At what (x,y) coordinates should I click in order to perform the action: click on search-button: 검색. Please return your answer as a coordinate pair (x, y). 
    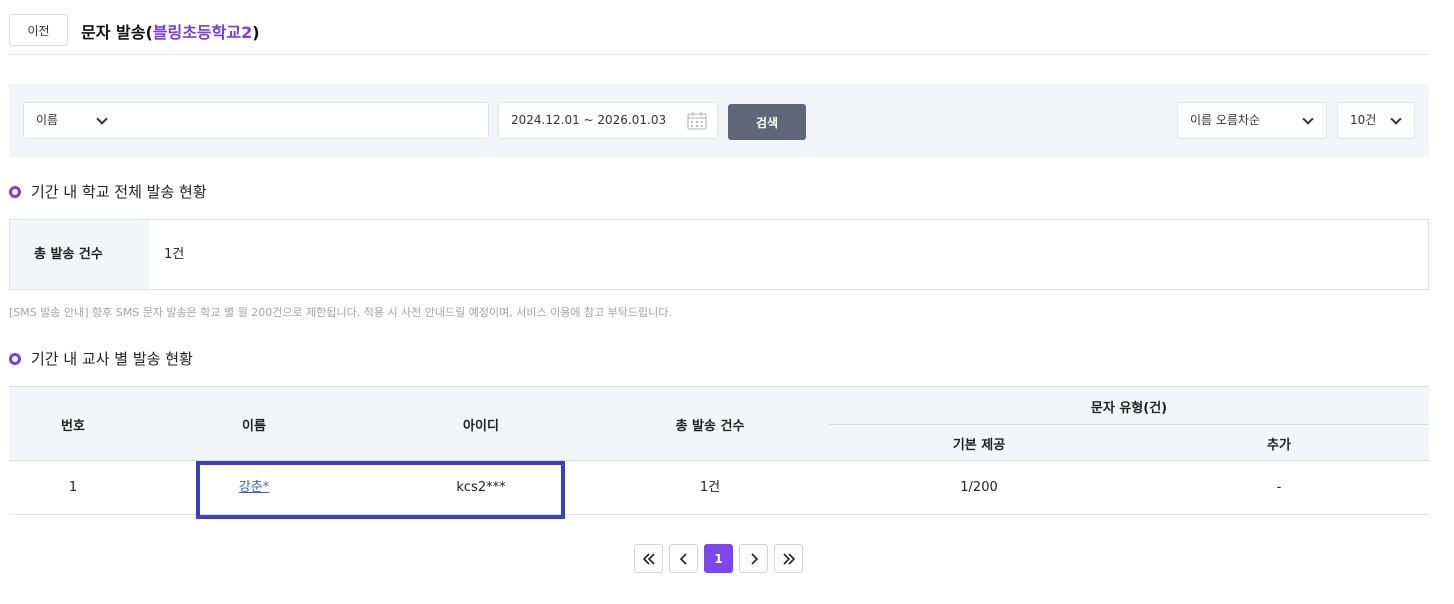
    Looking at the image, I should click on (767, 122).